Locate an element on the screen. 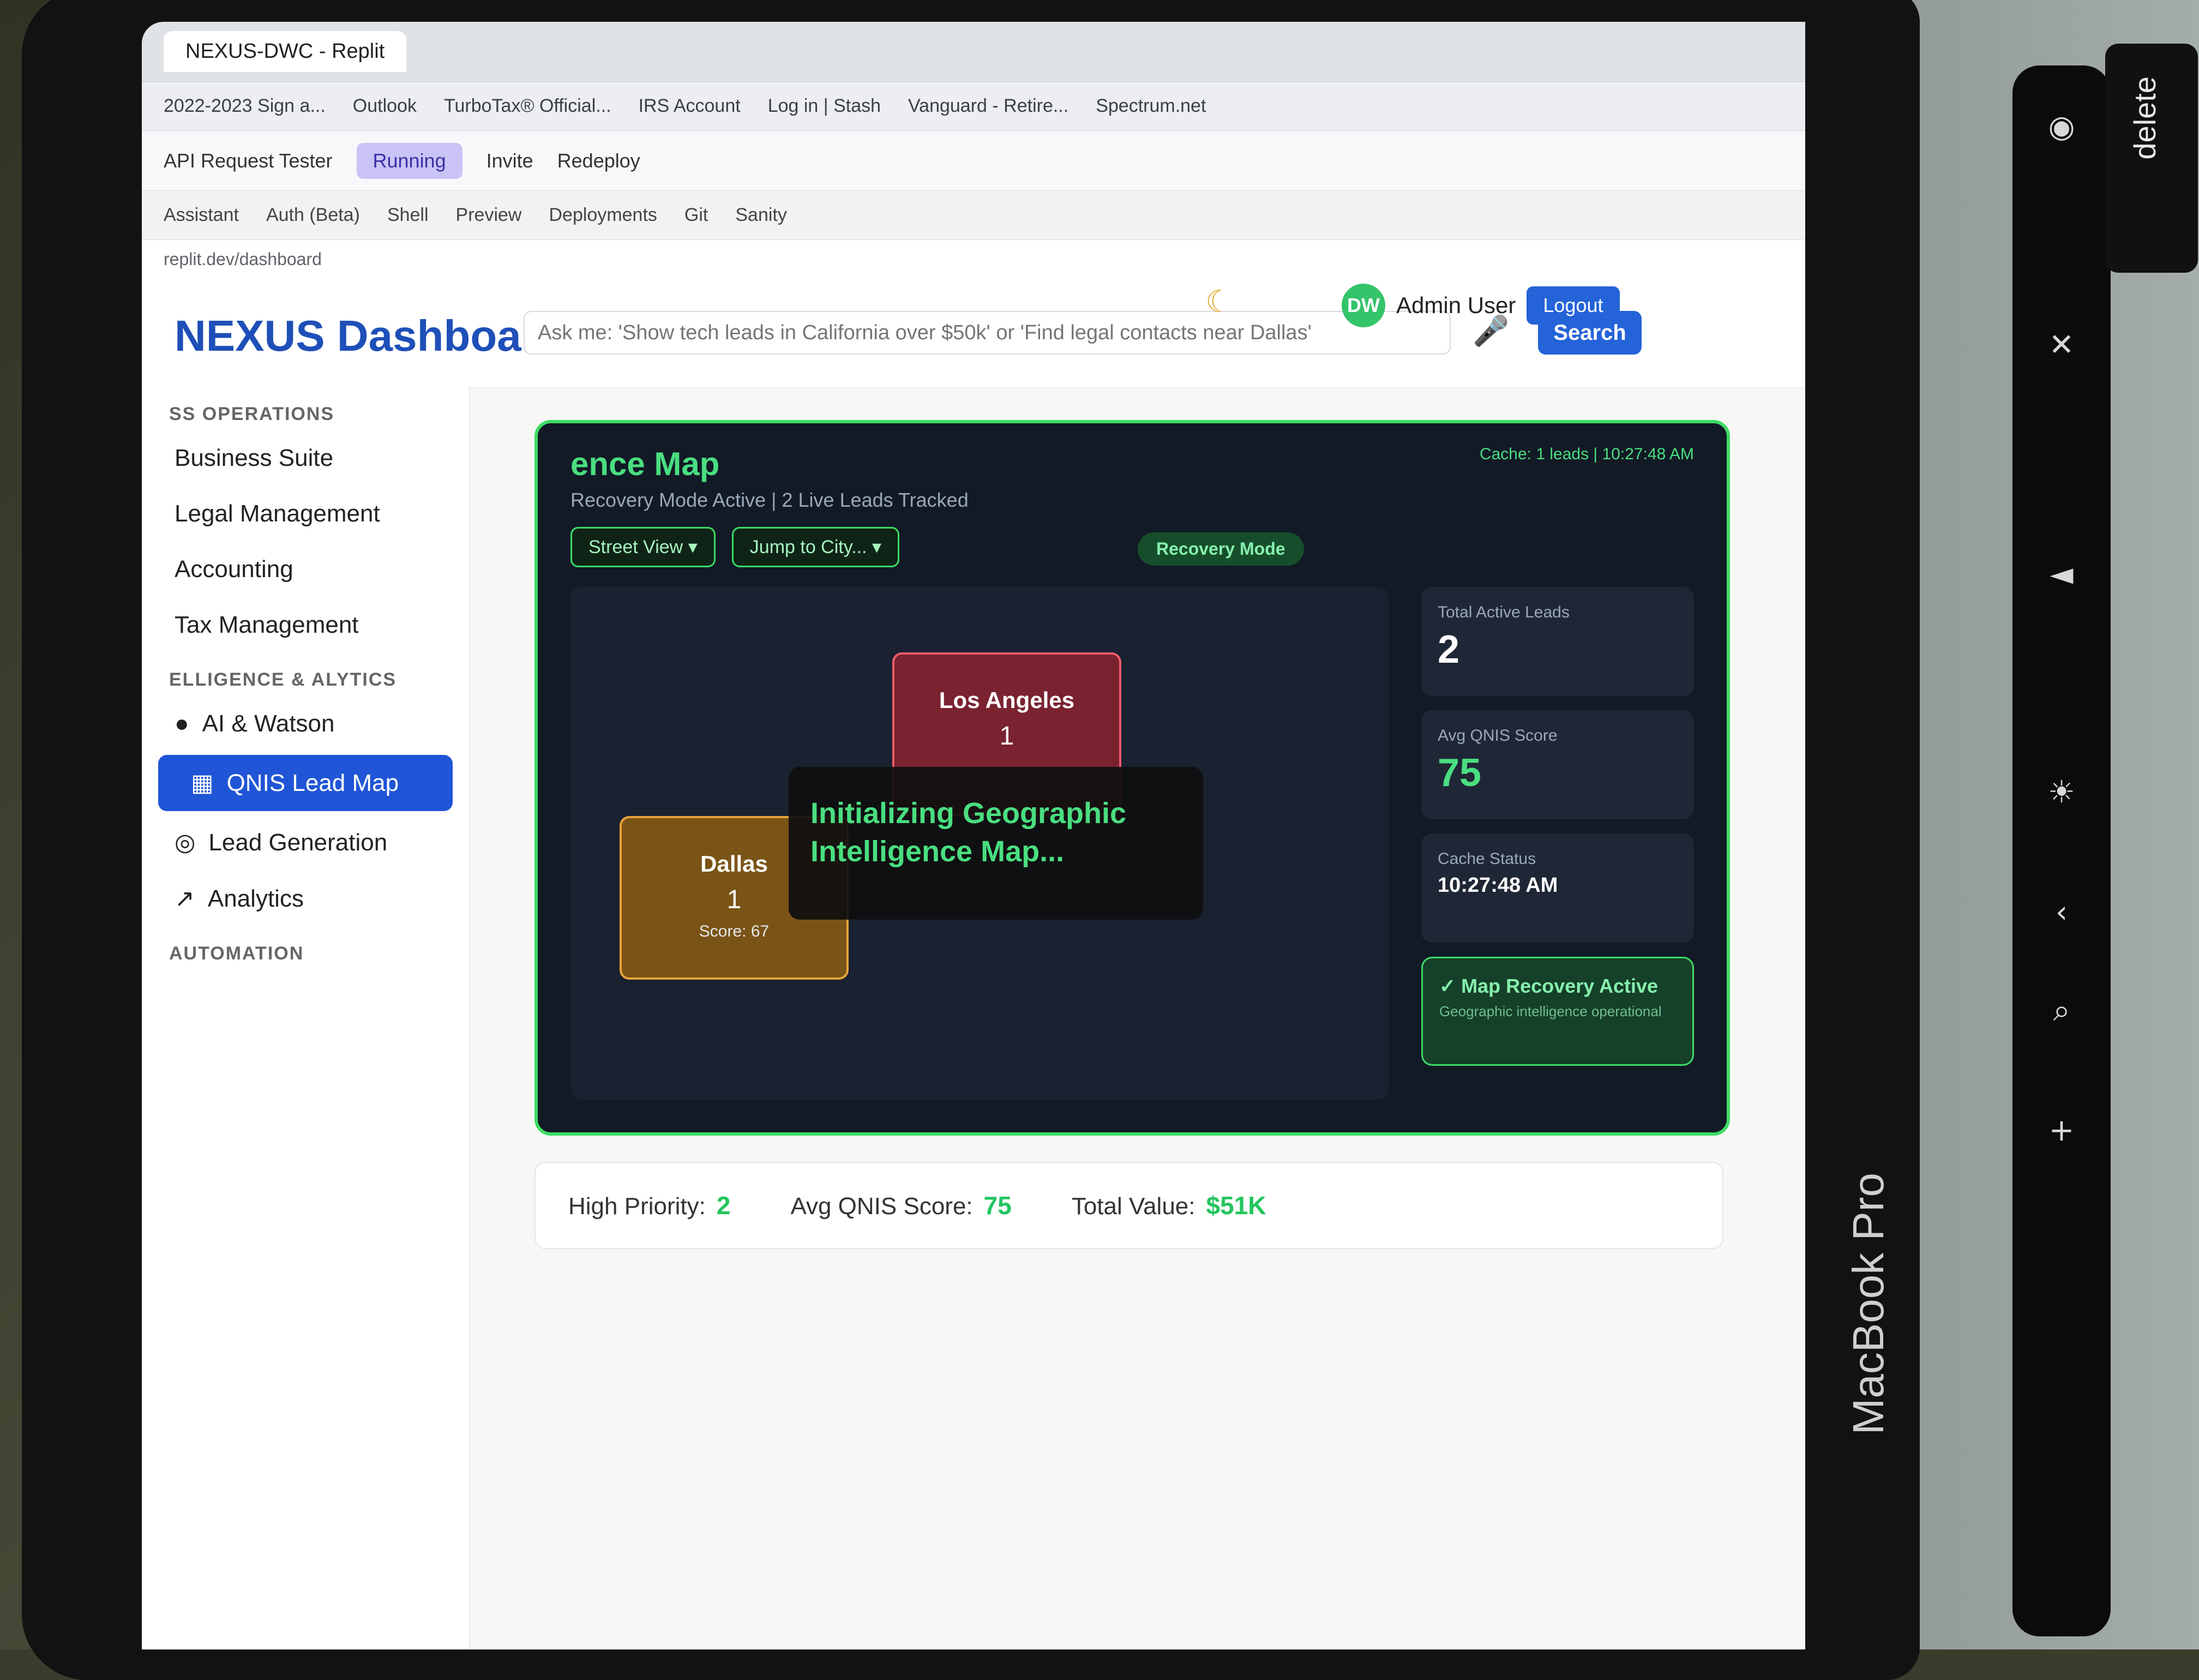 This screenshot has width=2199, height=1680. view-mode-select: Street View ▾ is located at coordinates (643, 547).